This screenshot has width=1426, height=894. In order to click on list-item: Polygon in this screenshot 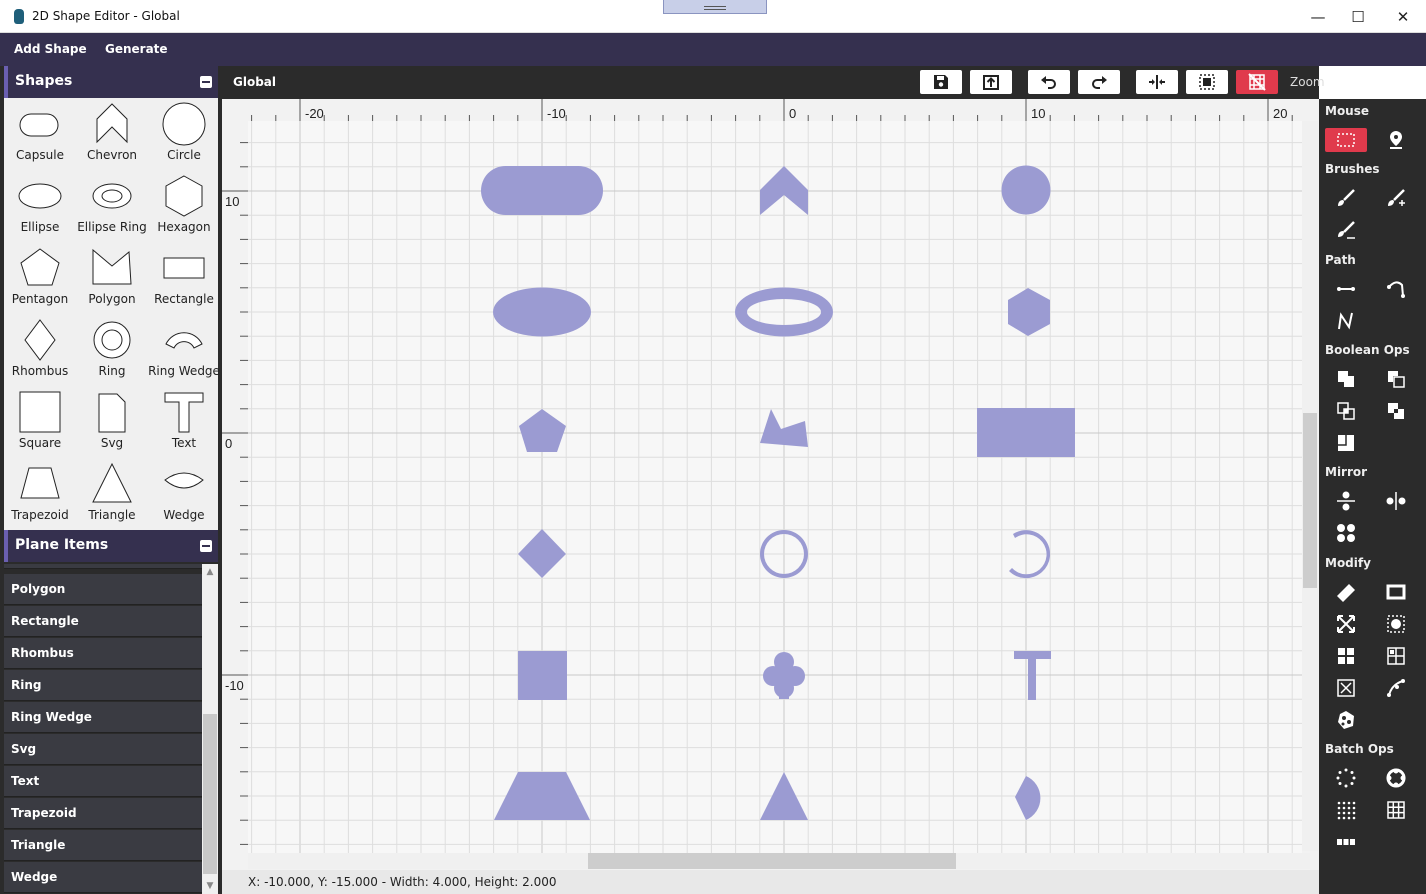, I will do `click(103, 589)`.